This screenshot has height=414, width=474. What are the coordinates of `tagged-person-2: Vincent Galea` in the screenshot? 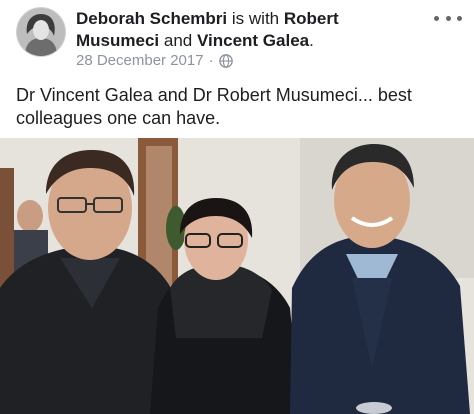 It's located at (253, 40).